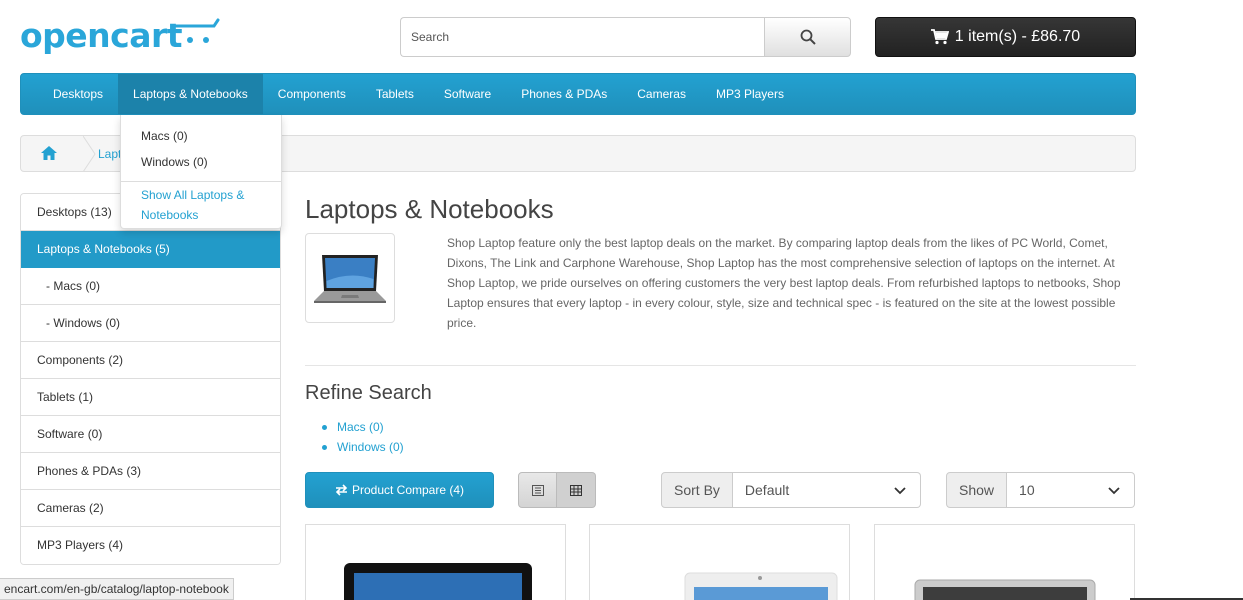 This screenshot has height=600, width=1243. I want to click on divider, so click(720, 365).